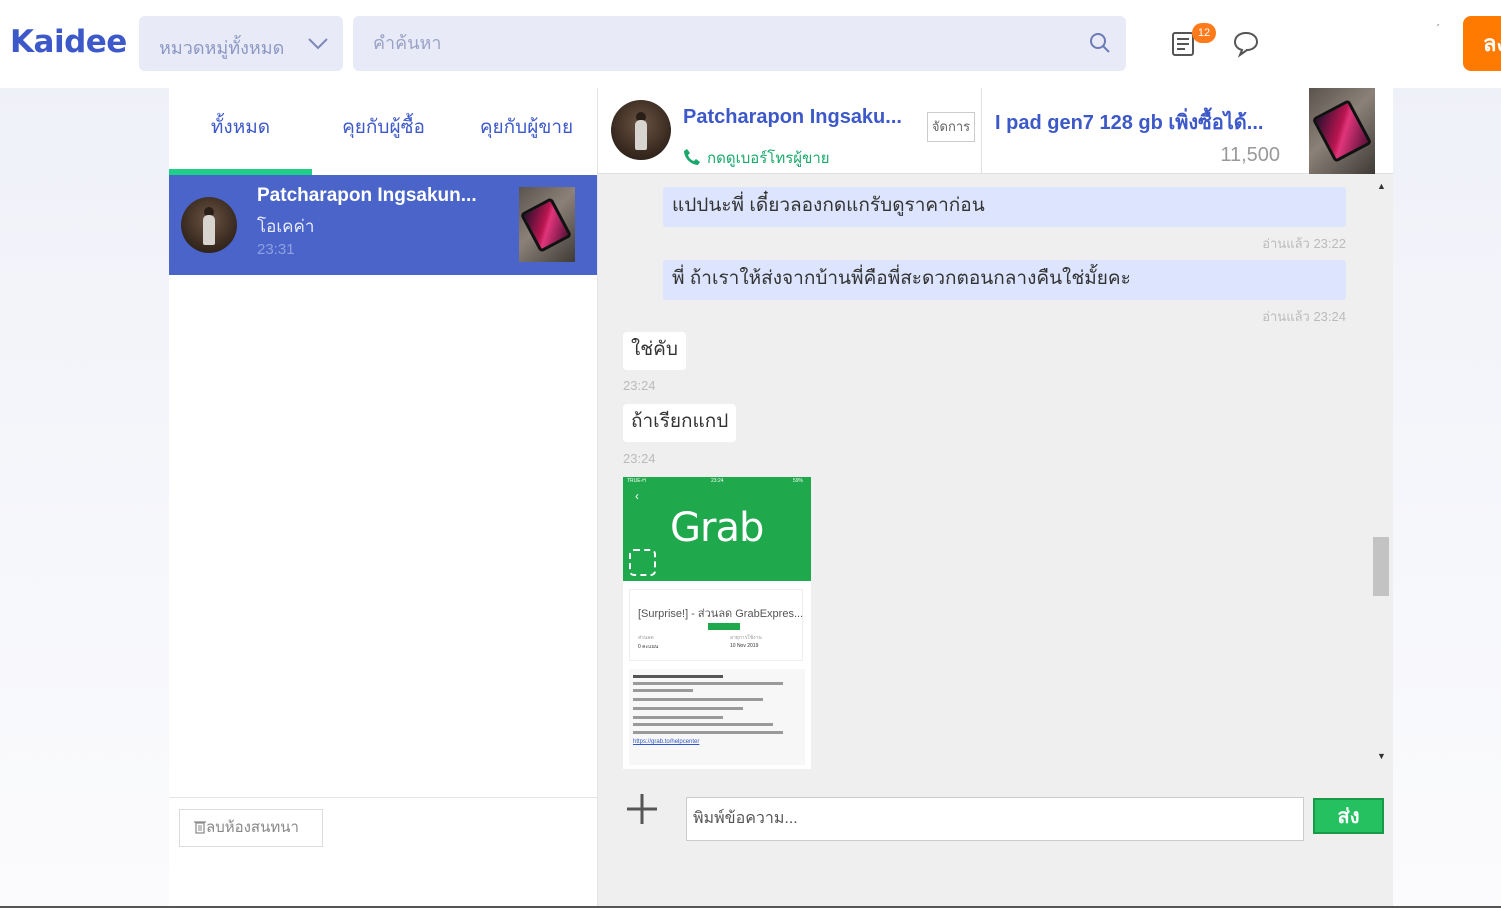 This screenshot has height=908, width=1501. What do you see at coordinates (526, 131) in the screenshot?
I see `tab-sellers: คุยกับผู้ขาย` at bounding box center [526, 131].